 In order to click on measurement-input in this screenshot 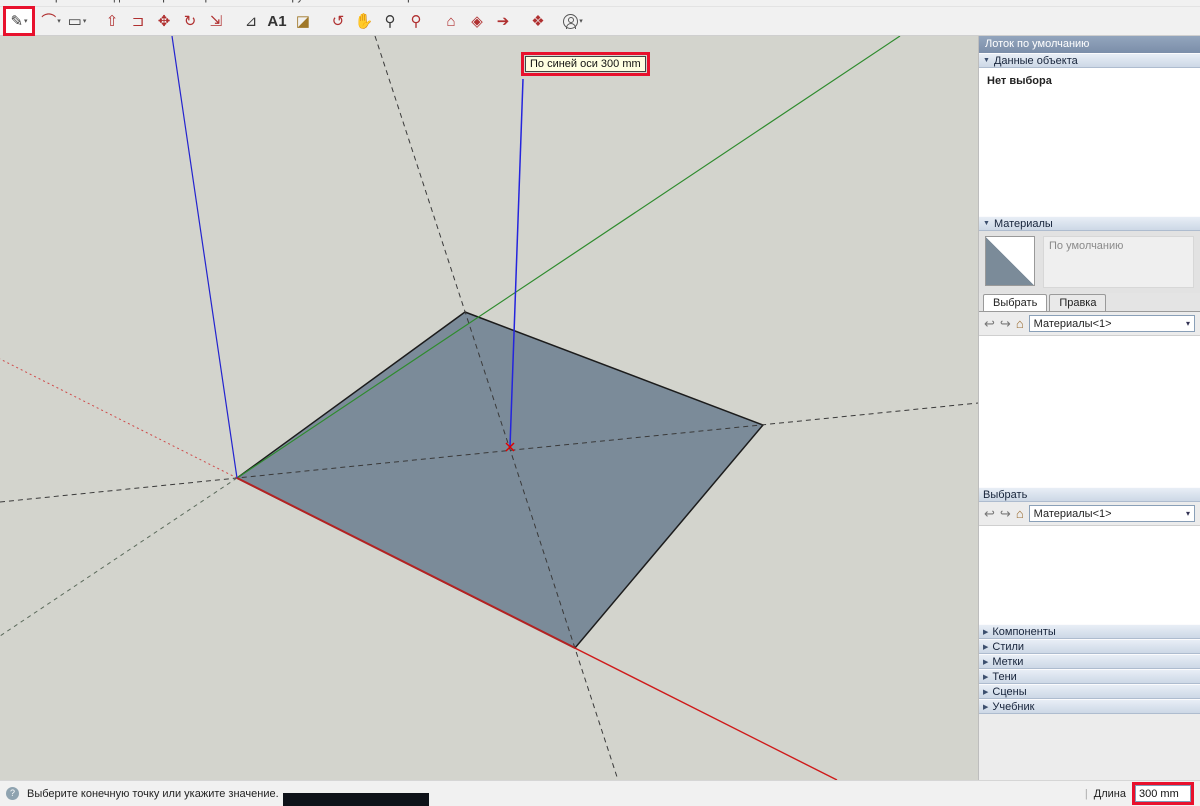, I will do `click(1163, 793)`.